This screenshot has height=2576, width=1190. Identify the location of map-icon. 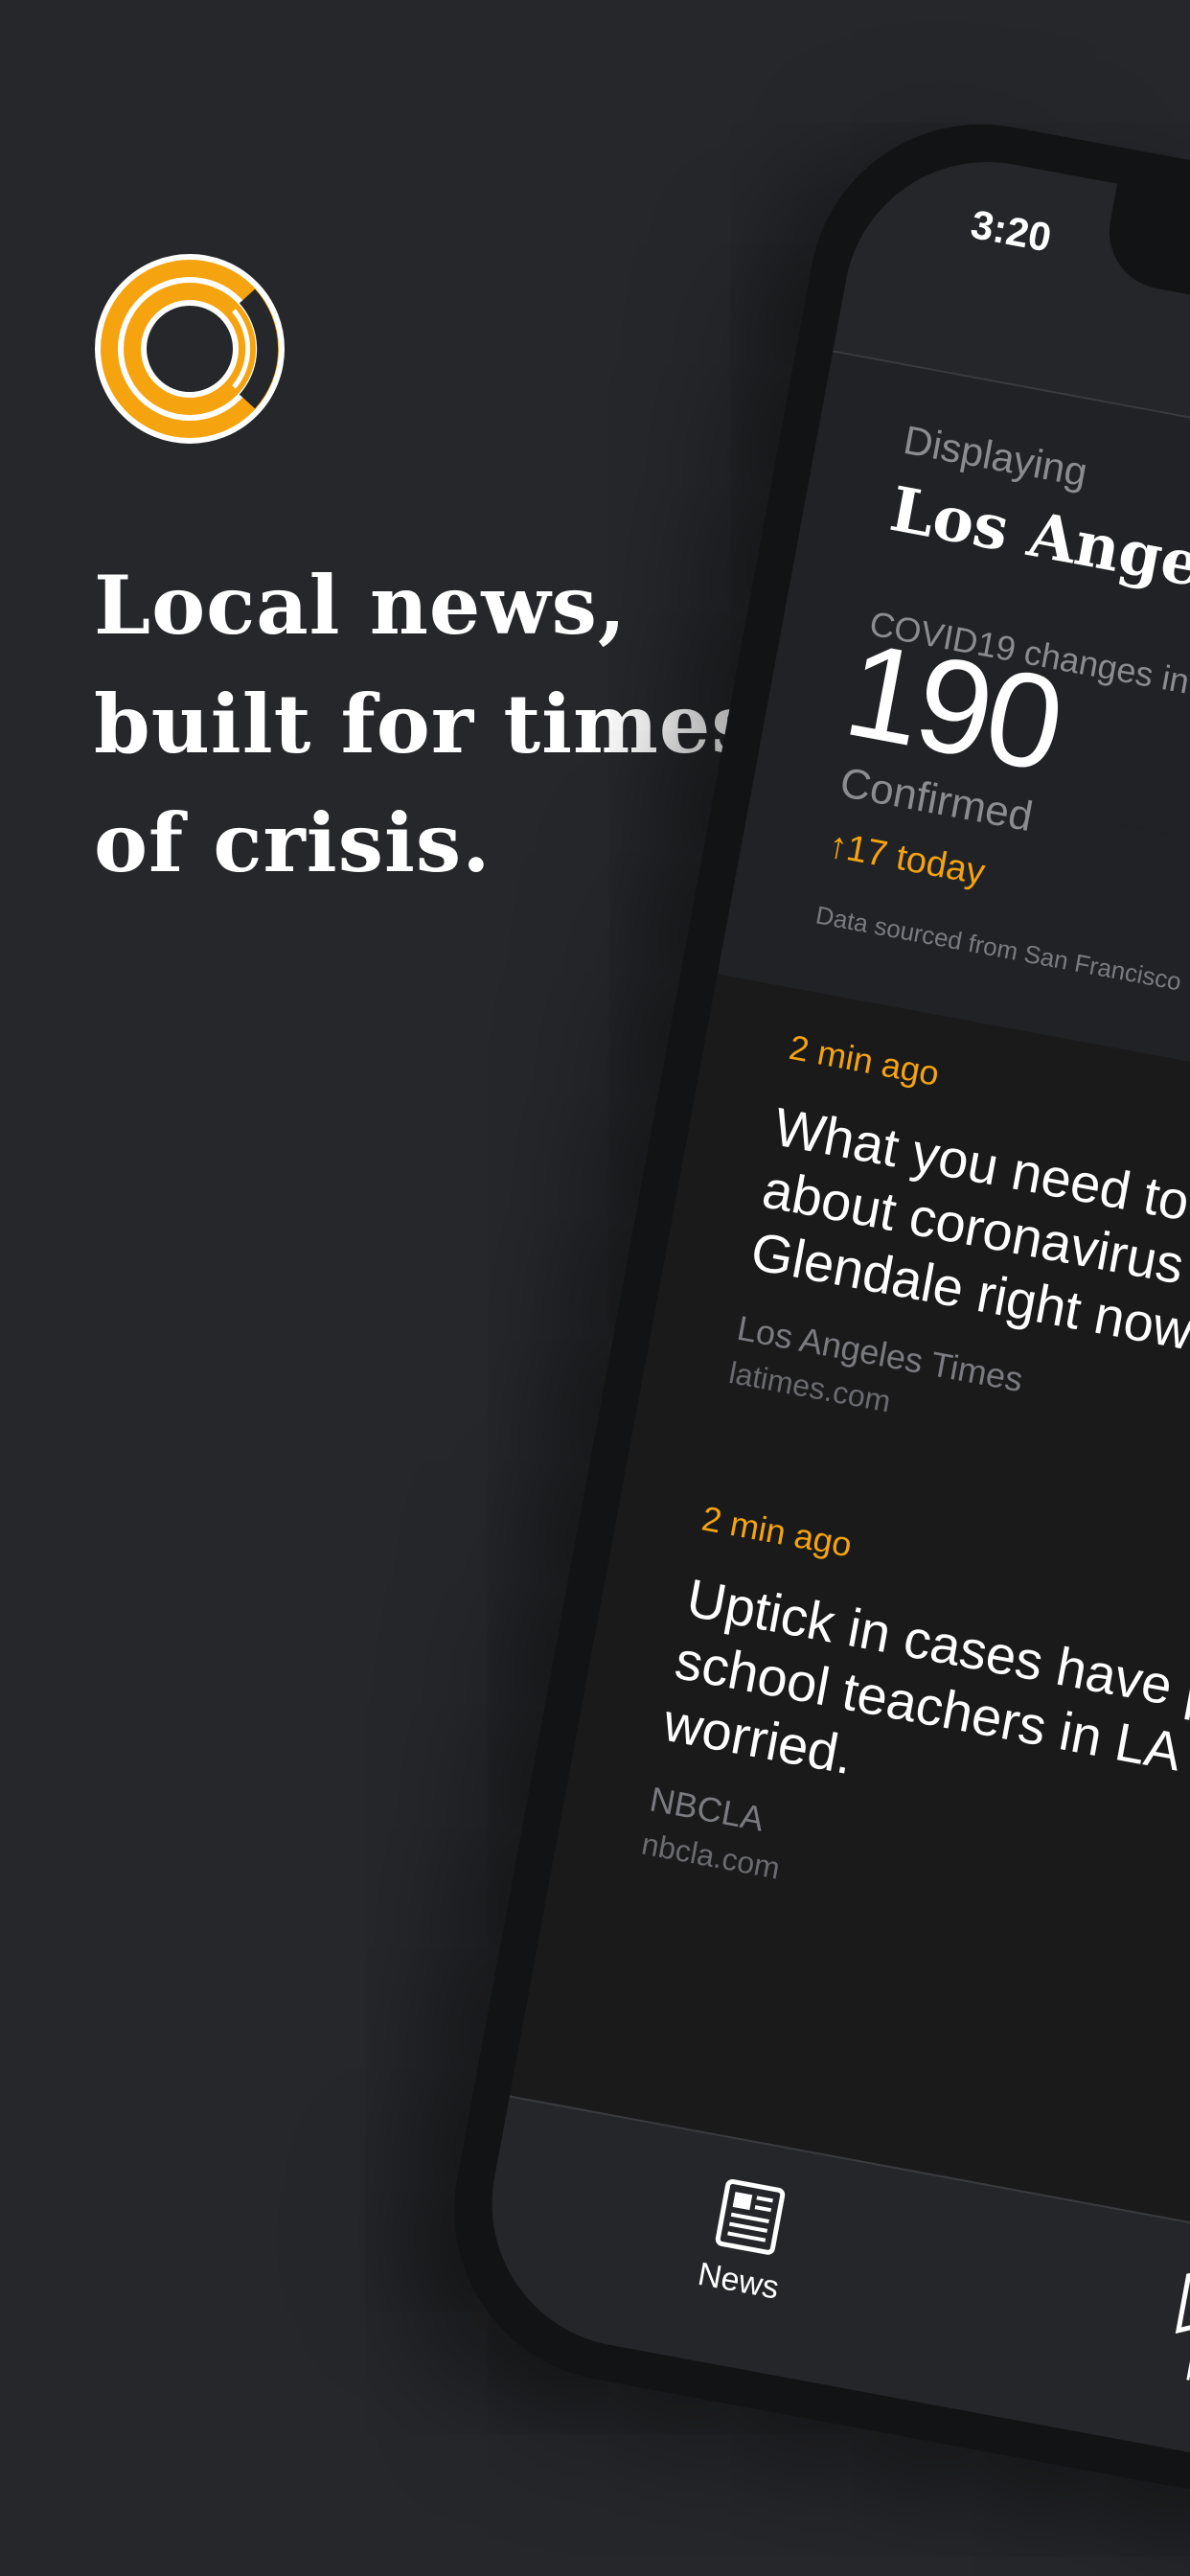
(1183, 2304).